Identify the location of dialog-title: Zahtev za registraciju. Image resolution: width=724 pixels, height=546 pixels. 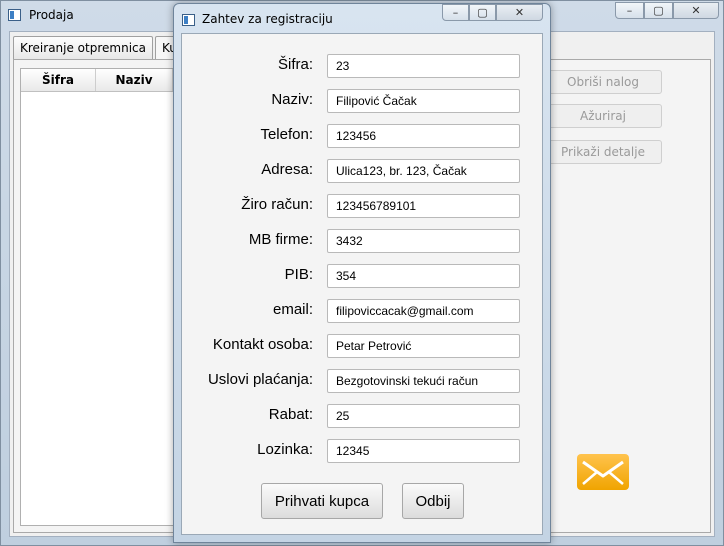
(267, 19).